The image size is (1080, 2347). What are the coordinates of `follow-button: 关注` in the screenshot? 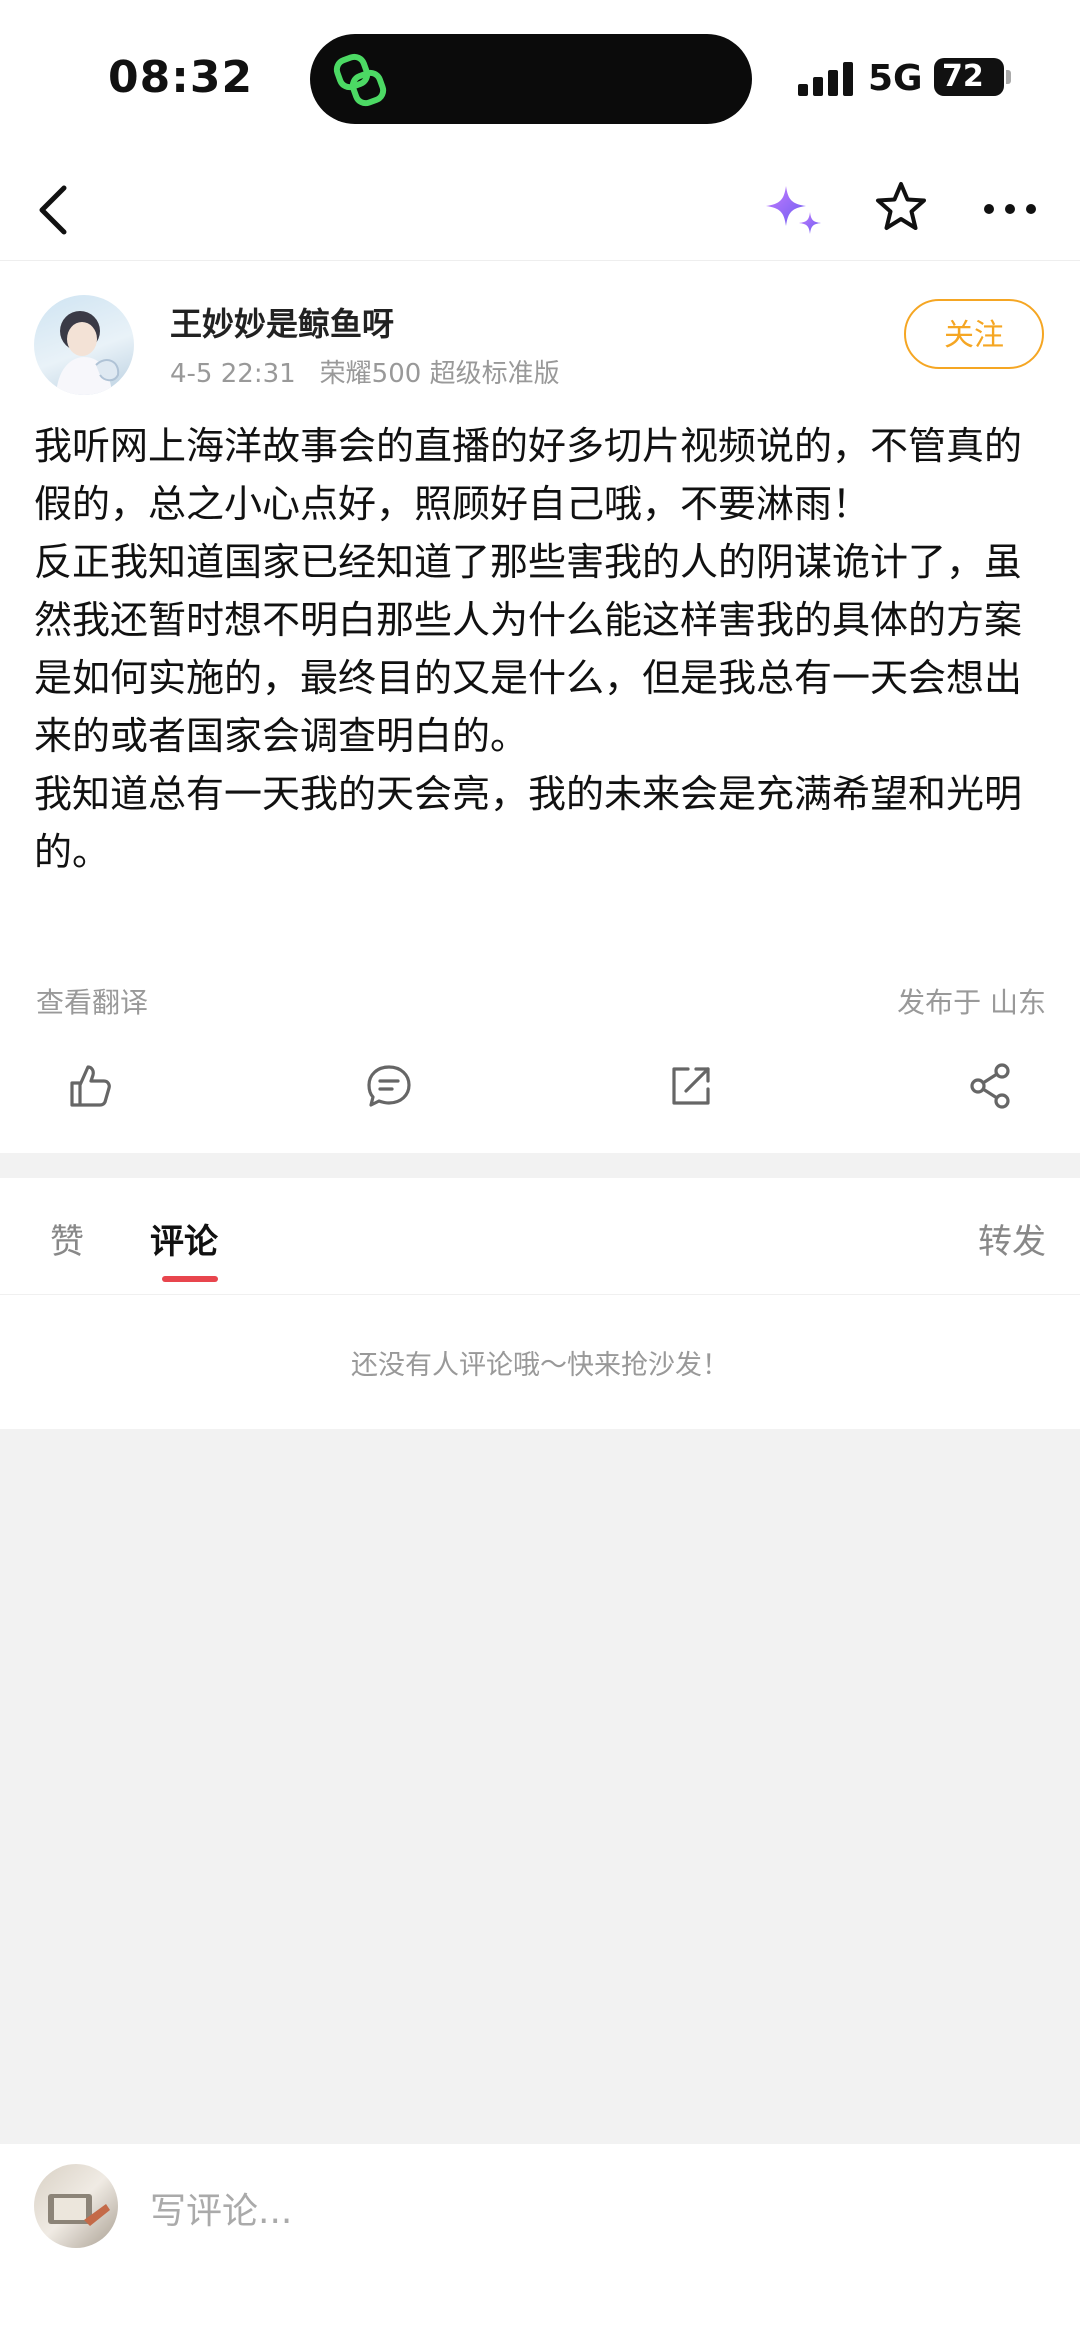 It's located at (974, 334).